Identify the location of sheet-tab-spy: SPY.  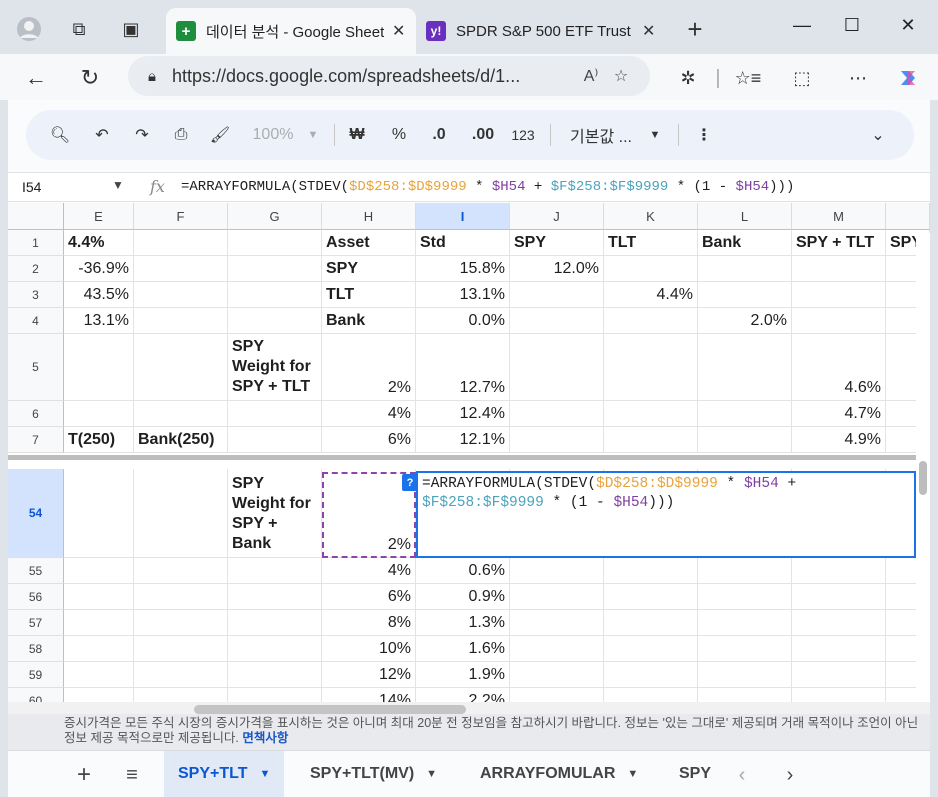
(688, 774).